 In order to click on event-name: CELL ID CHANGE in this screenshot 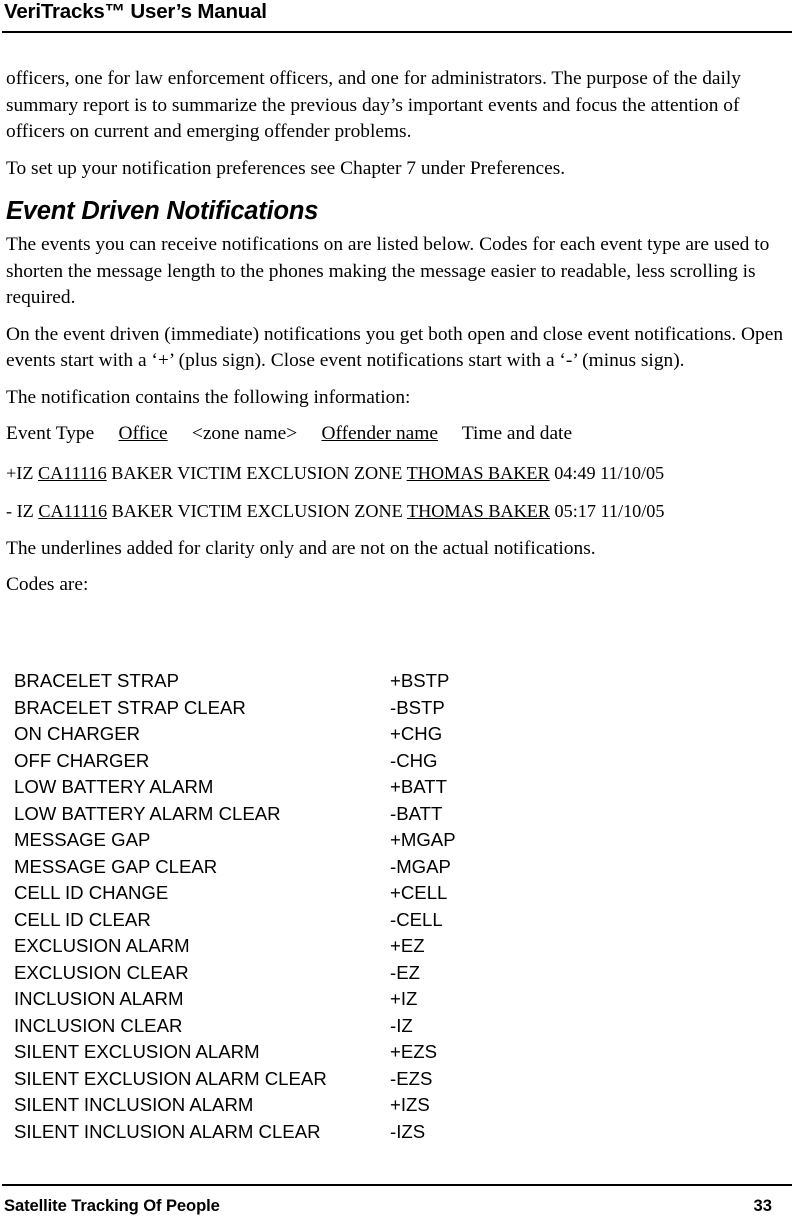, I will do `click(91, 892)`.